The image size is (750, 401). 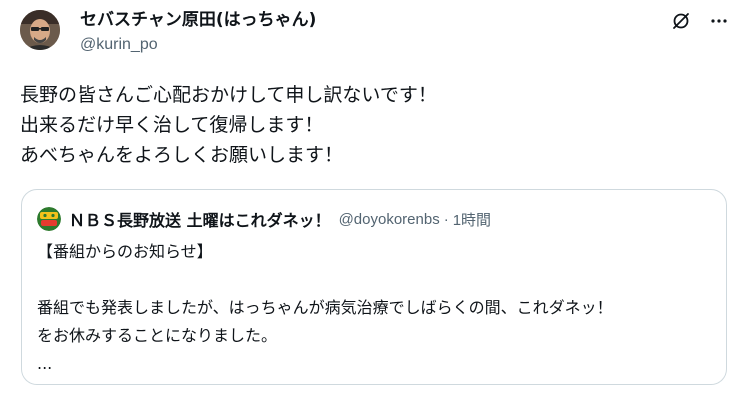 I want to click on grok-icon, so click(x=681, y=21).